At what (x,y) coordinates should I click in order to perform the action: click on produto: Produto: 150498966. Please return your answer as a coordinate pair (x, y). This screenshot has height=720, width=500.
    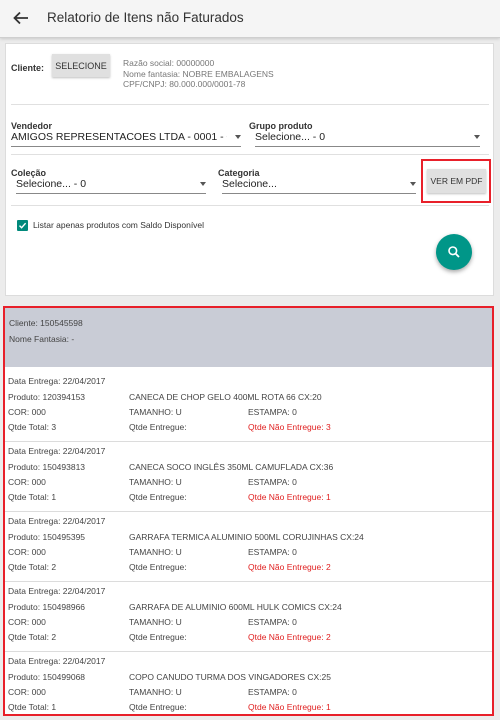
    Looking at the image, I should click on (47, 607).